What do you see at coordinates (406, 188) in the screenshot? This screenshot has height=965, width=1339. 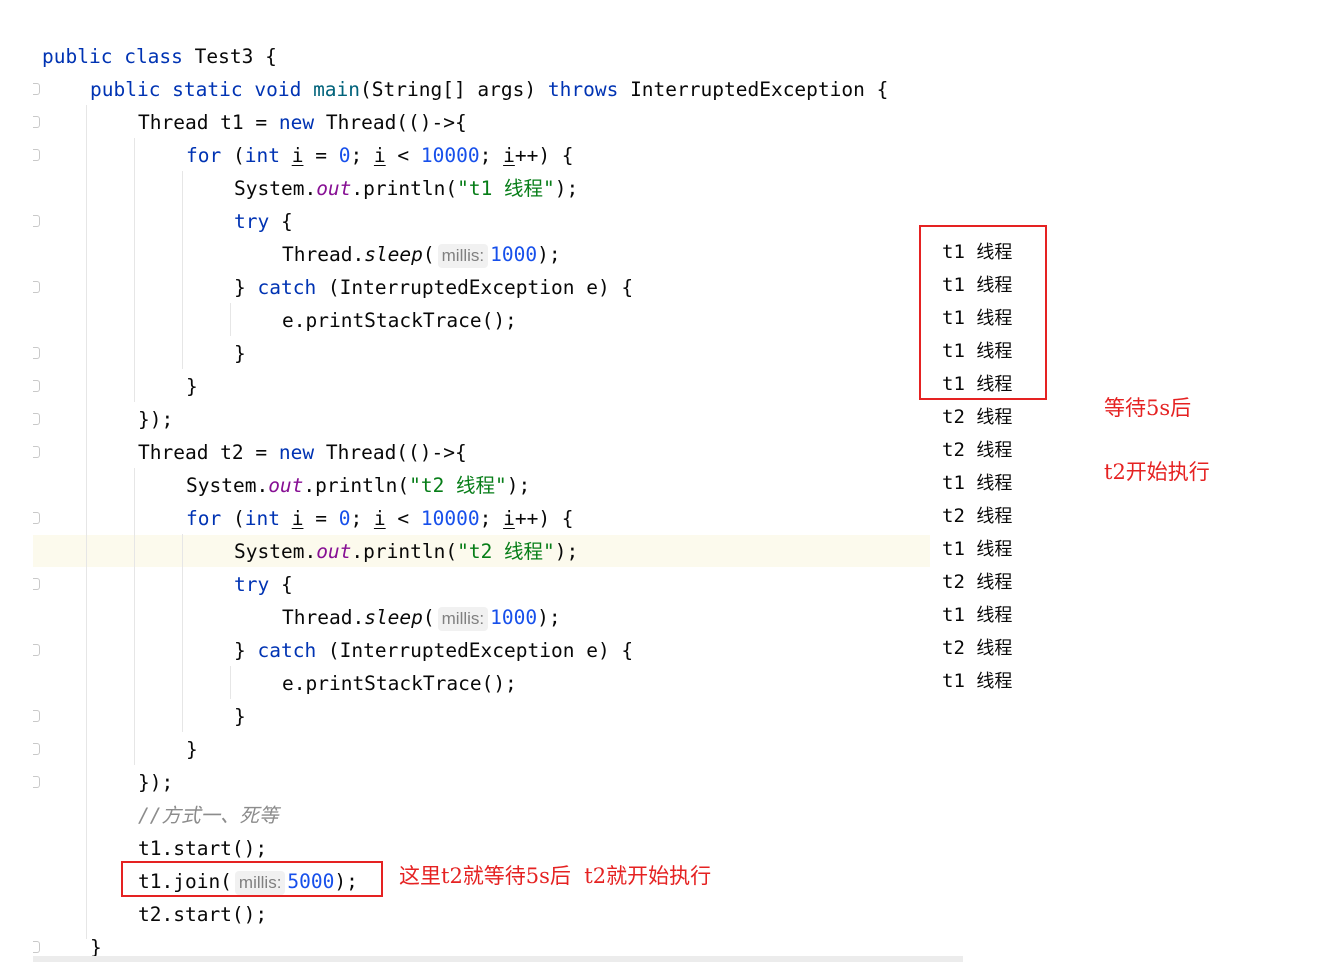 I see `code-line-println: System.out.println("t1 线程");` at bounding box center [406, 188].